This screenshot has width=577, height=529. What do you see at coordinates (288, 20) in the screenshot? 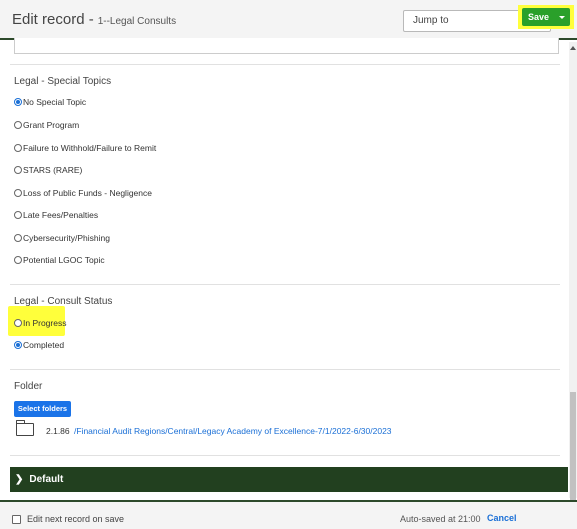
I see `edit-record-header: Edit record -1--Legal Consults Jump to ✕` at bounding box center [288, 20].